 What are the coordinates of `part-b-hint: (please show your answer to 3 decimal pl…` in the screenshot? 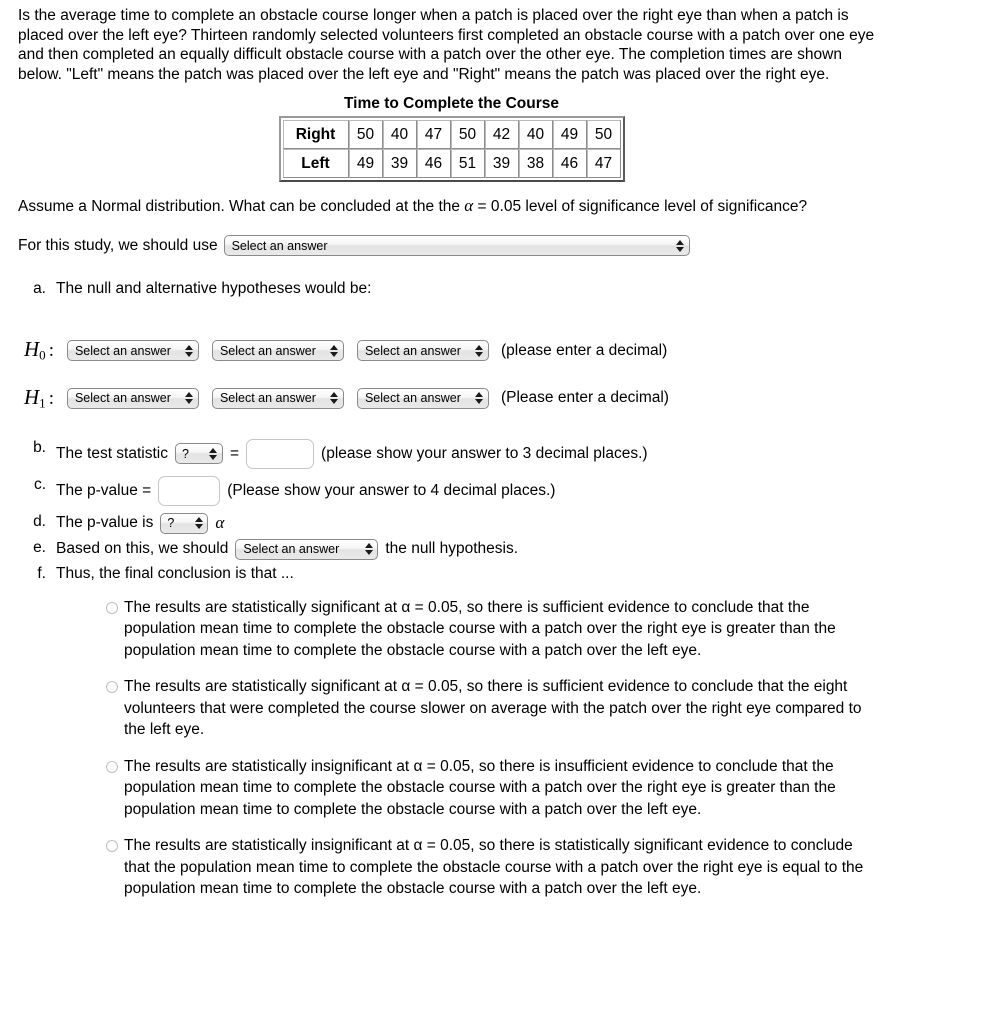 It's located at (484, 453).